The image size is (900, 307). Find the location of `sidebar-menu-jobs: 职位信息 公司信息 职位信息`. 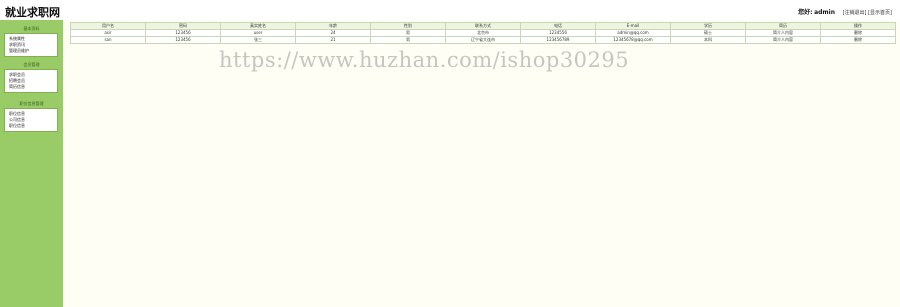

sidebar-menu-jobs: 职位信息 公司信息 职位信息 is located at coordinates (31, 120).